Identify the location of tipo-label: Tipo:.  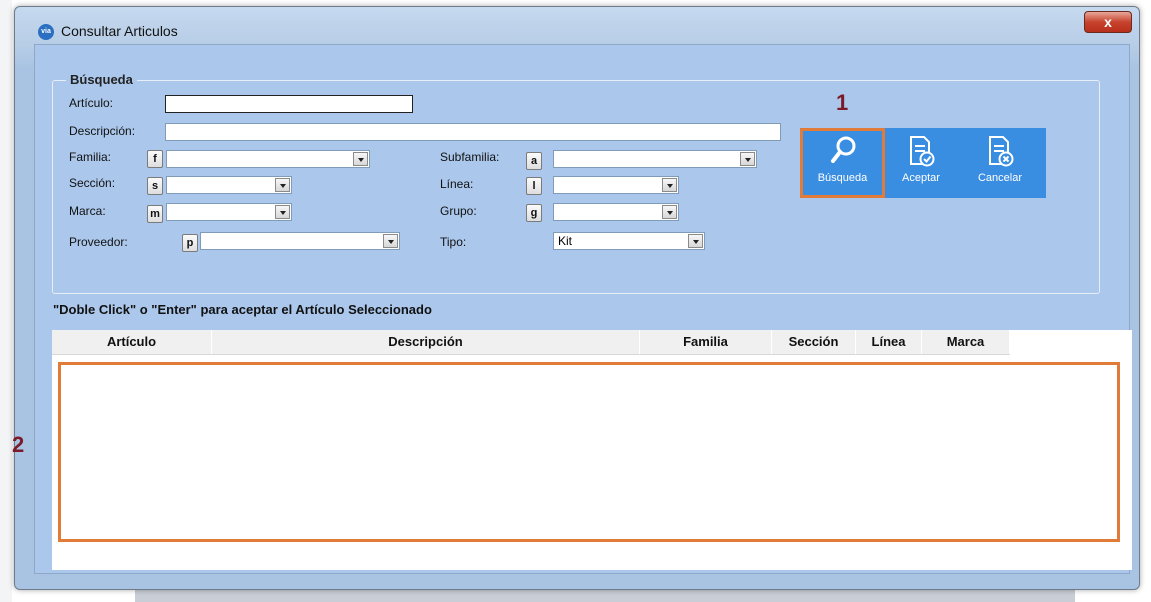
(453, 242).